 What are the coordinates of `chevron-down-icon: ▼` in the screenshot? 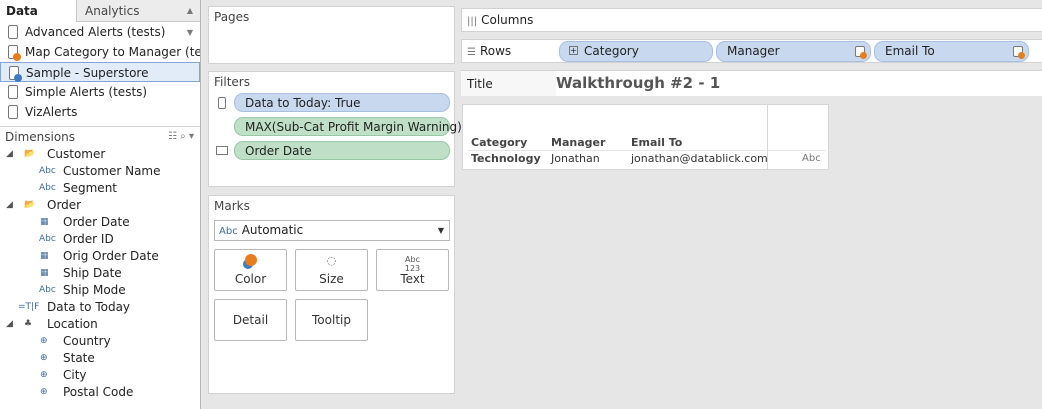 It's located at (440, 230).